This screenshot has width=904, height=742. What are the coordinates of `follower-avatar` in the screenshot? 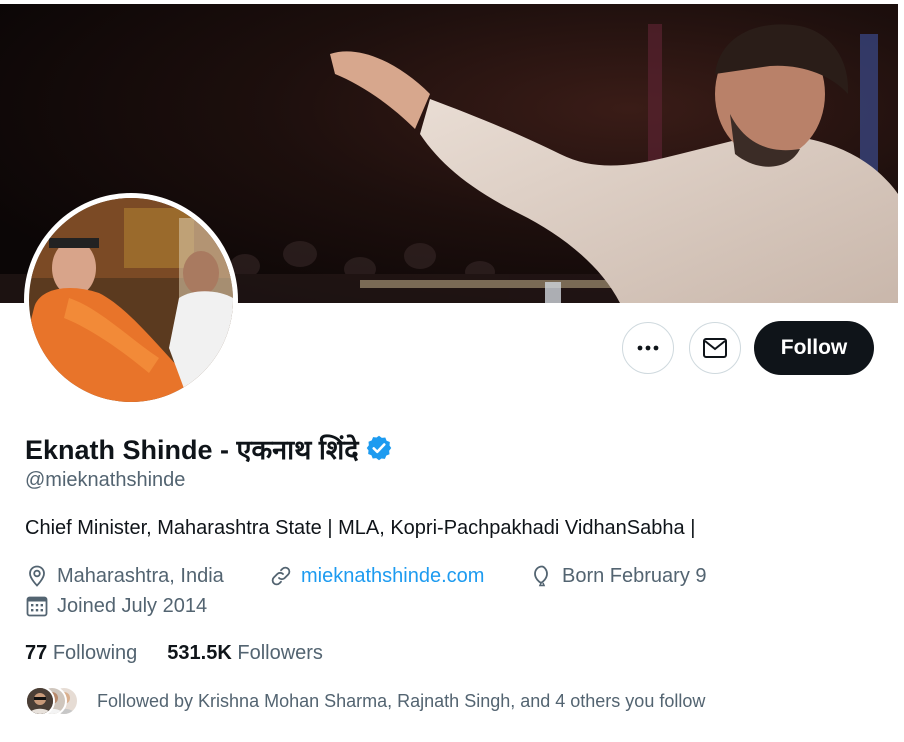 It's located at (40, 701).